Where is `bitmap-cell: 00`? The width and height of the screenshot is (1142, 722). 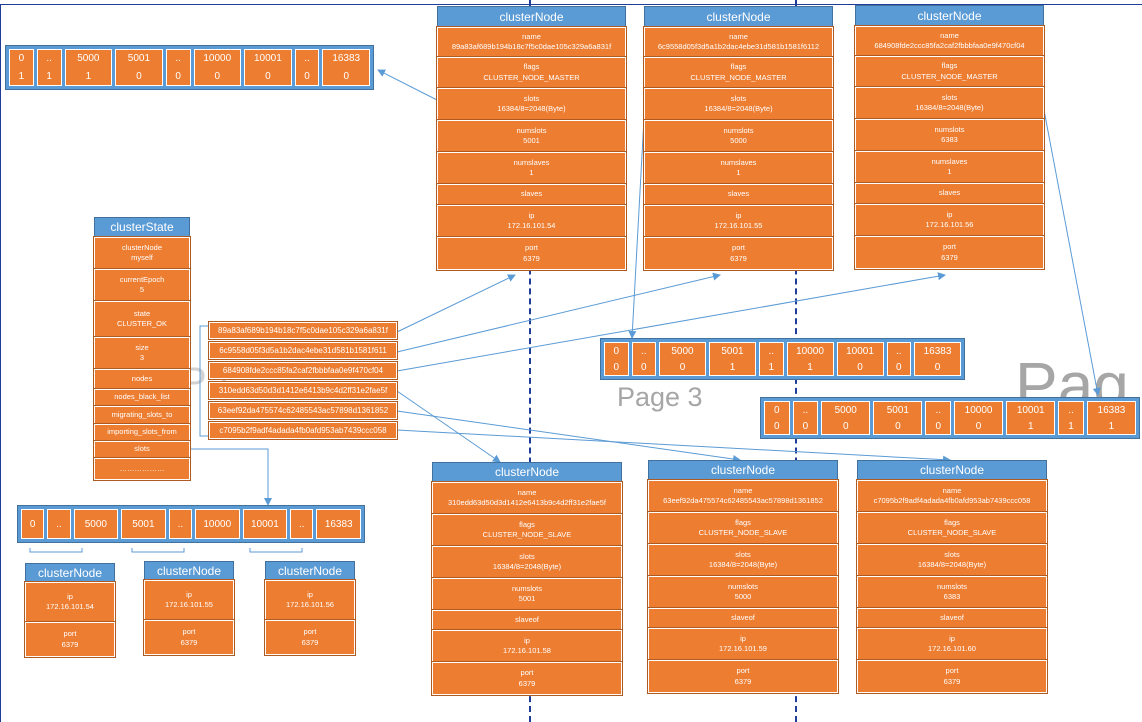 bitmap-cell: 00 is located at coordinates (777, 418).